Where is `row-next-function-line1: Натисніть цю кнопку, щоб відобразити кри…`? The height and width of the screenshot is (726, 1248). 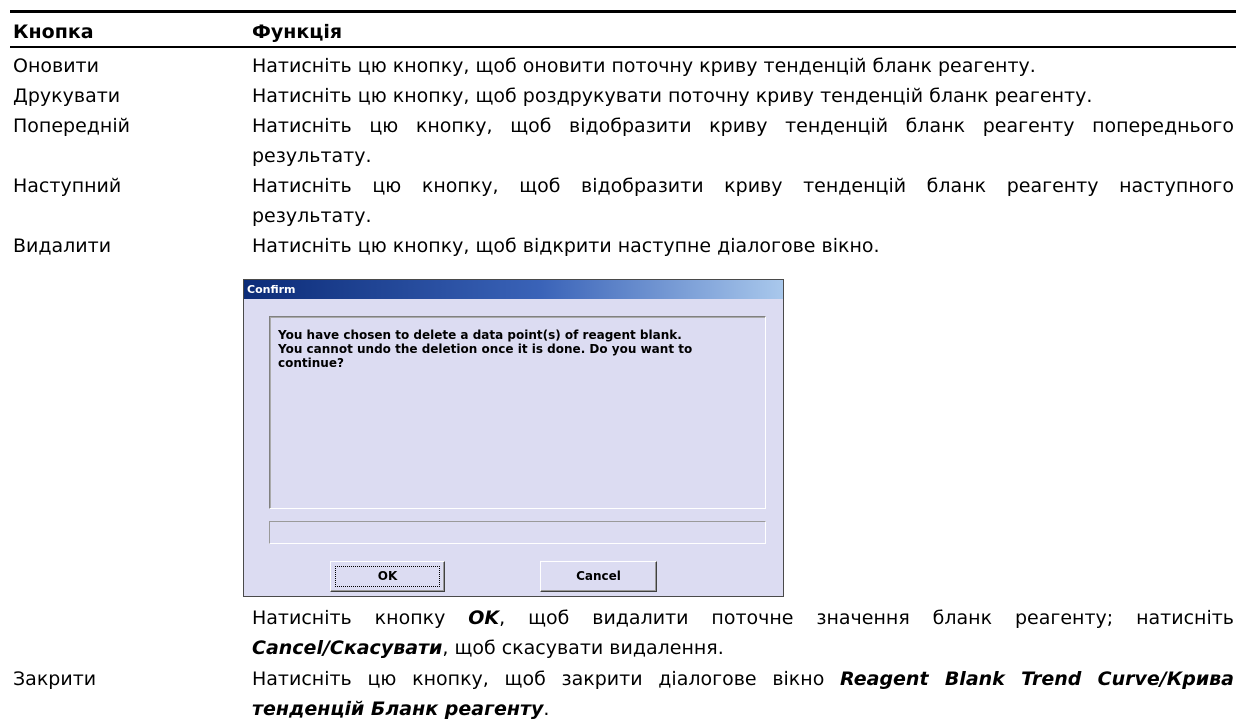 row-next-function-line1: Натисніть цю кнопку, щоб відобразити кри… is located at coordinates (743, 186).